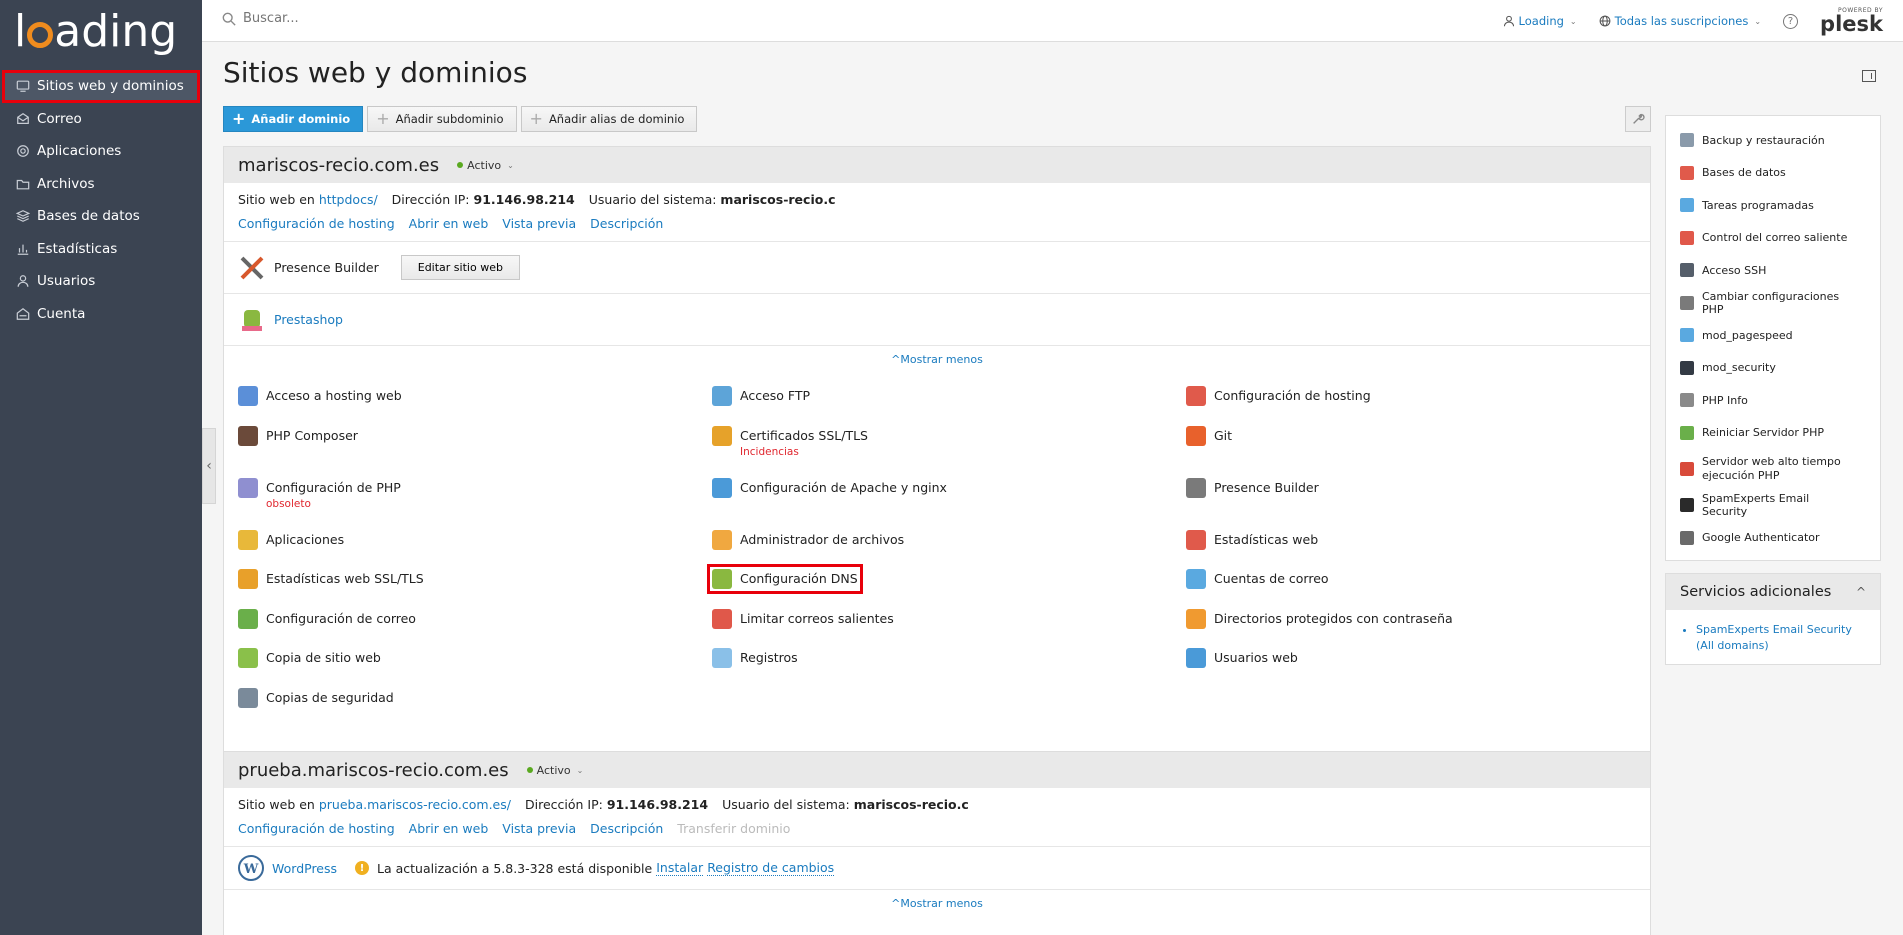 This screenshot has height=935, width=1903. What do you see at coordinates (460, 267) in the screenshot?
I see `edit-site-button: Editar sitio web` at bounding box center [460, 267].